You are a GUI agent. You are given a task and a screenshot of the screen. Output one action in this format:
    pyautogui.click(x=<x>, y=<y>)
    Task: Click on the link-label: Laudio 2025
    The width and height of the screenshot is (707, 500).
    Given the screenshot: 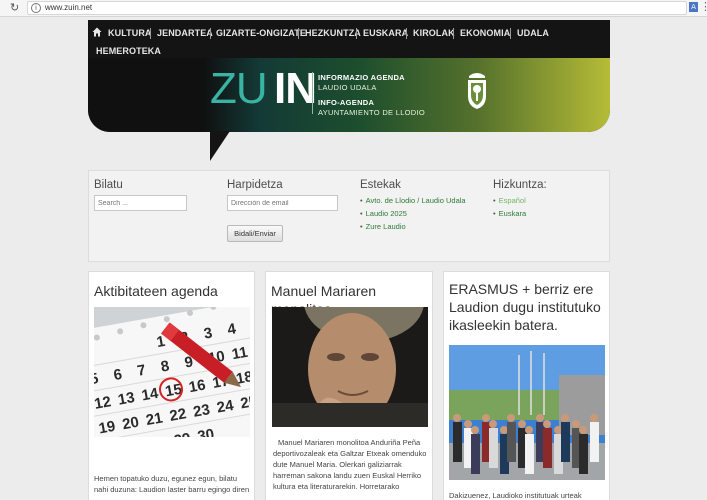 What is the action you would take?
    pyautogui.click(x=386, y=213)
    